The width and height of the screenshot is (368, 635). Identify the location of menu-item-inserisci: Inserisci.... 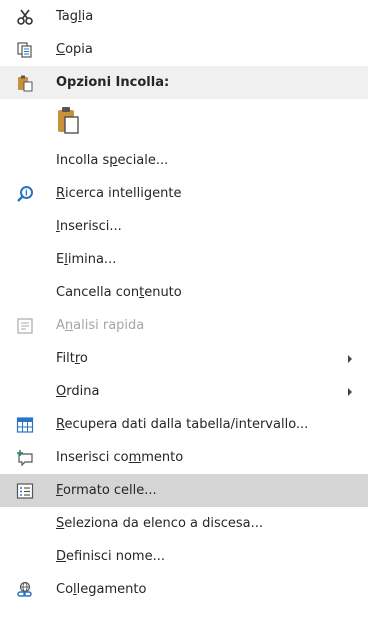
(184, 226).